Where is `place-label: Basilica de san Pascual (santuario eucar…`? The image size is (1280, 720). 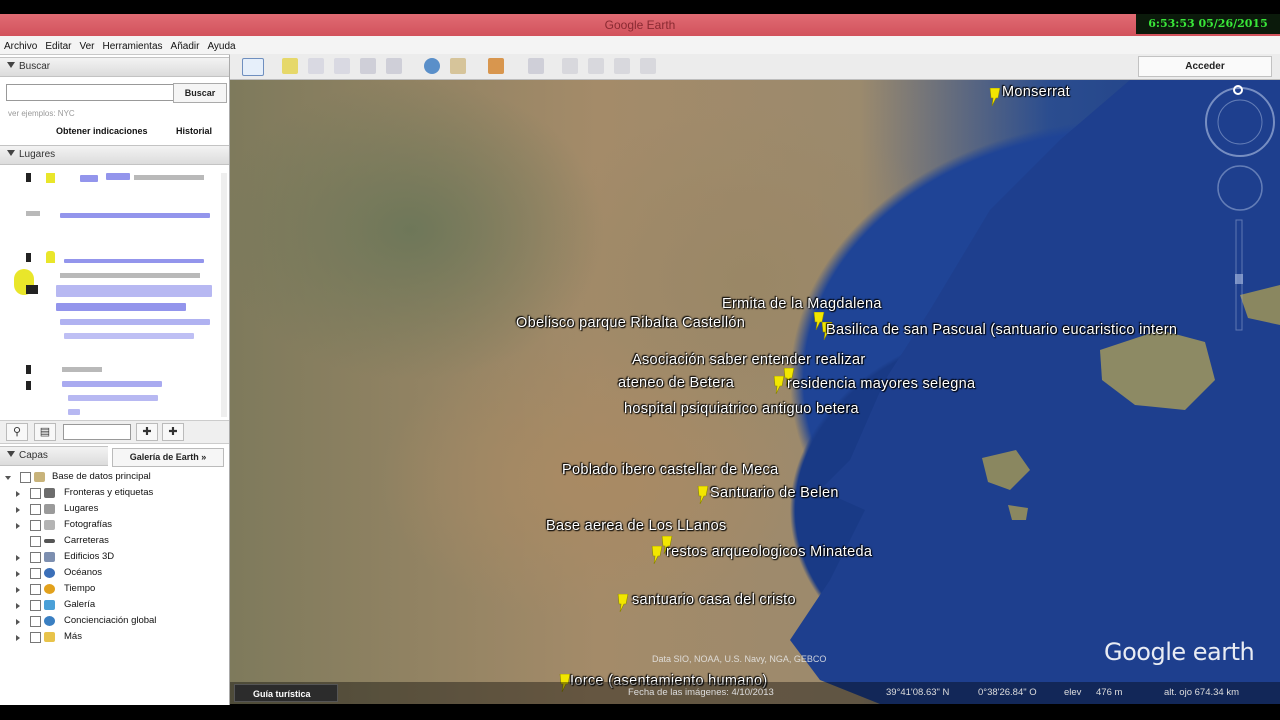
place-label: Basilica de san Pascual (santuario eucar… is located at coordinates (1001, 330).